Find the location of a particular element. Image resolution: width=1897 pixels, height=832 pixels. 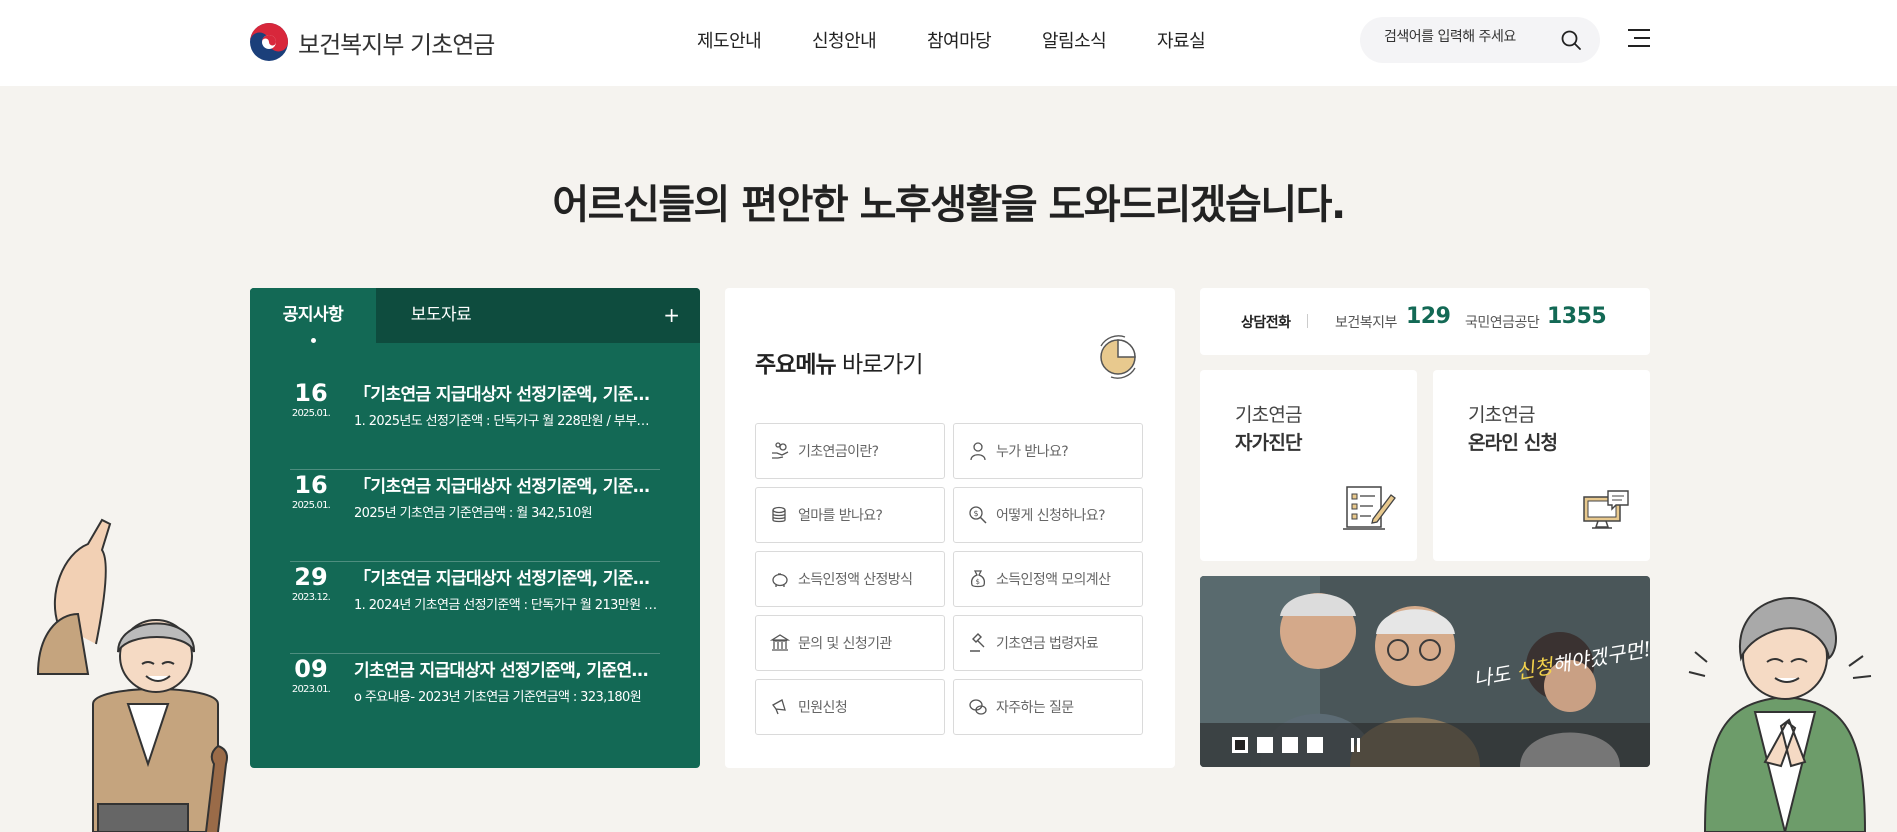

more-plus-icon: + is located at coordinates (671, 315).